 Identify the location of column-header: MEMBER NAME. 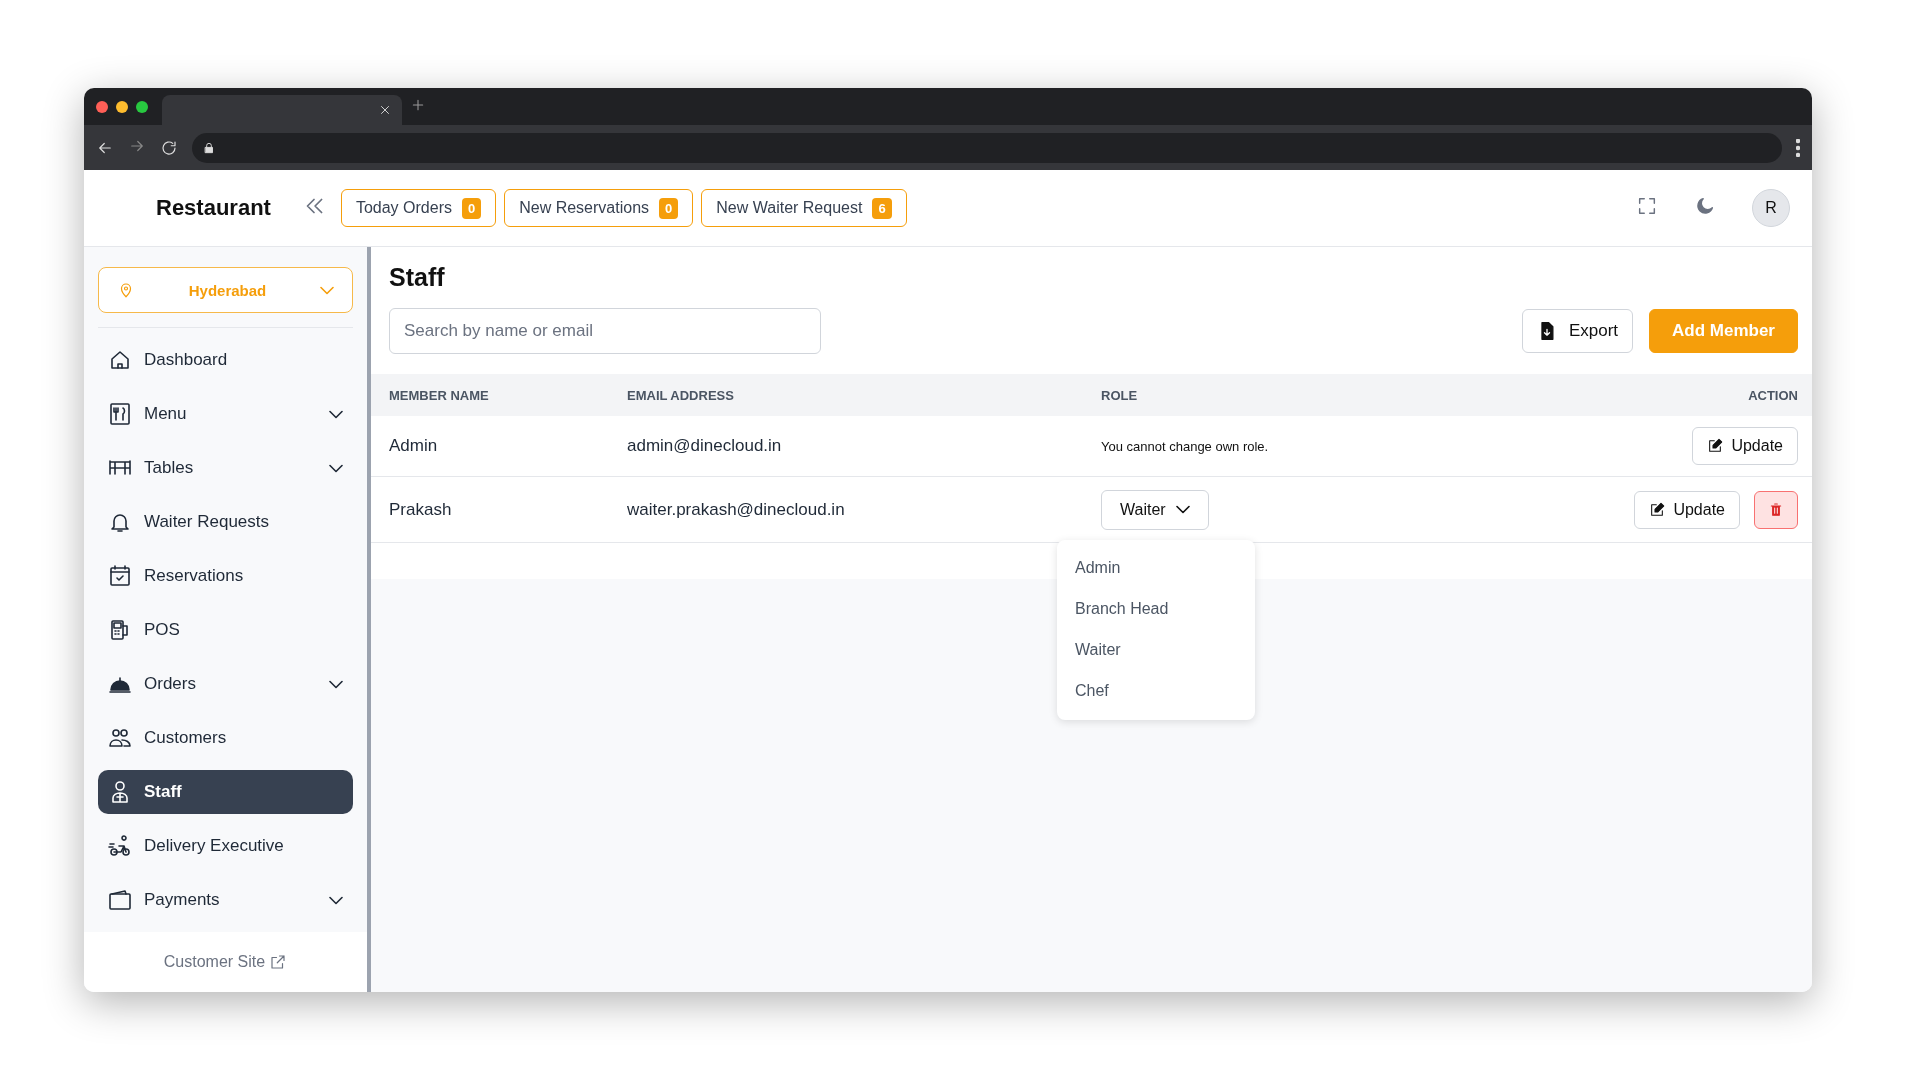
(439, 395).